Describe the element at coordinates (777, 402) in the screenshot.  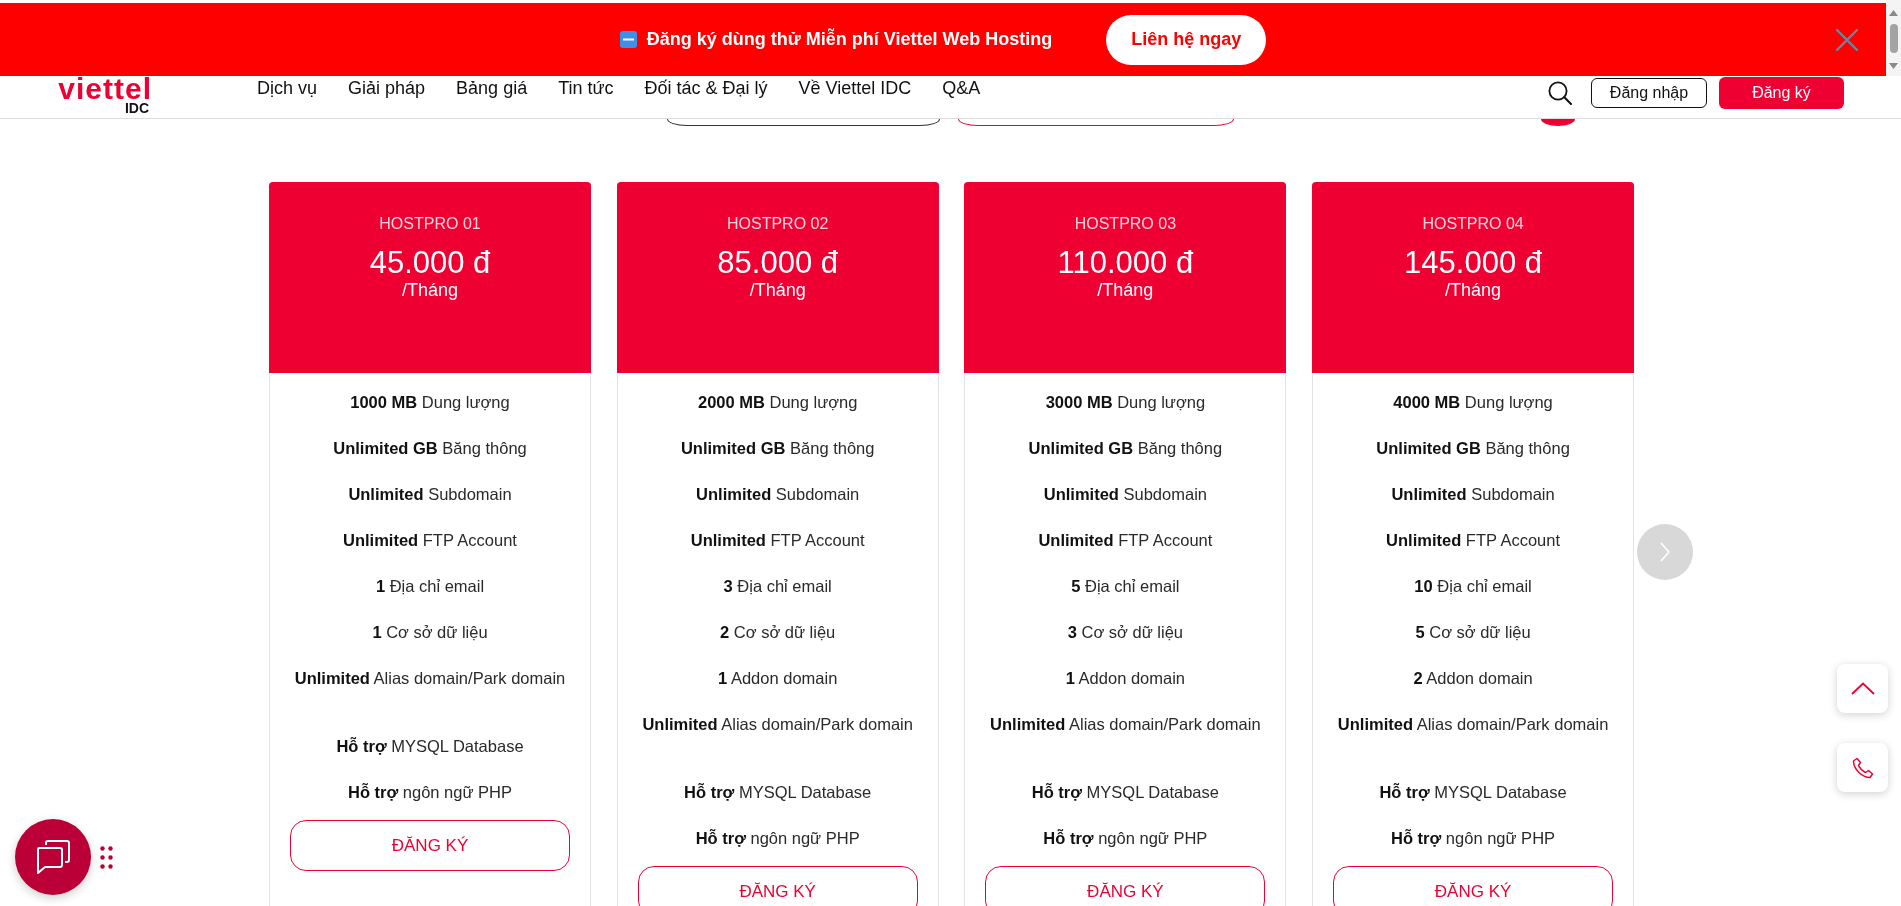
I see `feature-text: 2000 MB Dung lượng` at that location.